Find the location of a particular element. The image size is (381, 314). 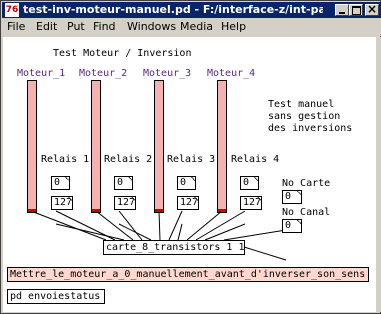

motor-value-4: 127 is located at coordinates (251, 203).